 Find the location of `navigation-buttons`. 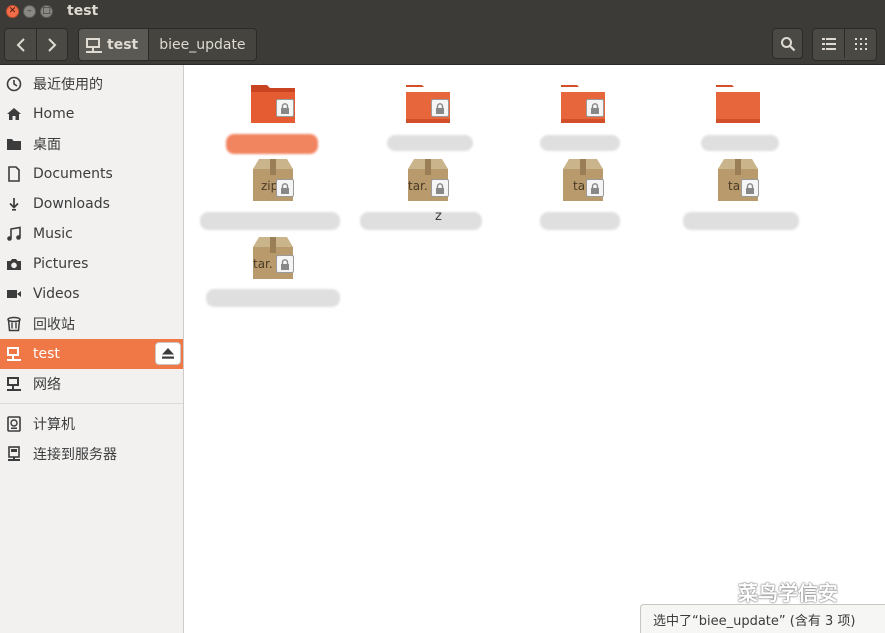

navigation-buttons is located at coordinates (36, 44).